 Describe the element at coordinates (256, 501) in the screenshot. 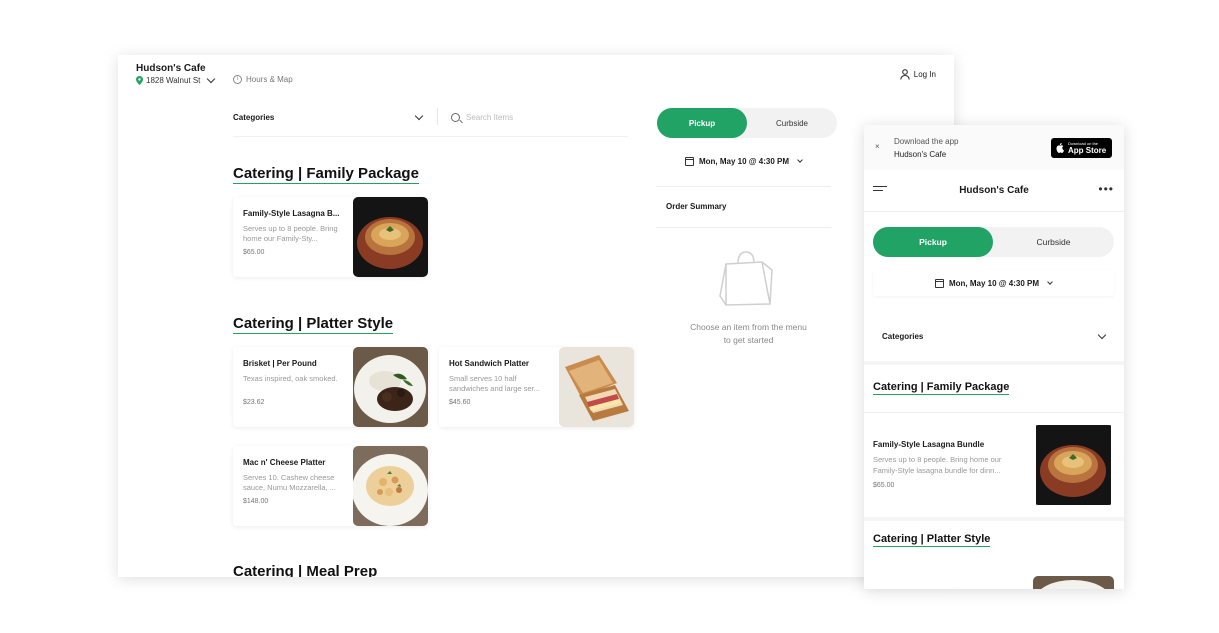

I see `item-price: $148.00` at that location.